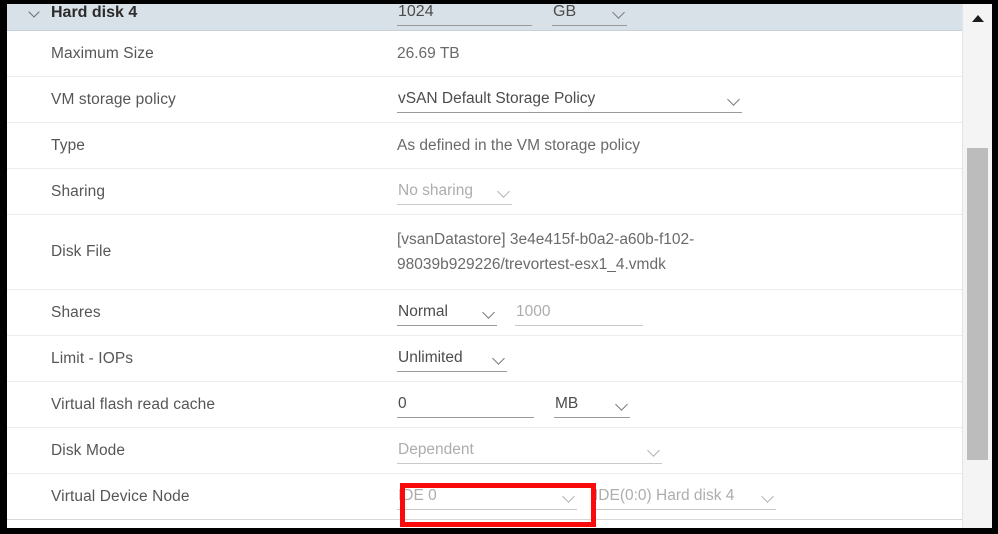  What do you see at coordinates (679, 146) in the screenshot?
I see `value-type: As defined in the VM storage policy` at bounding box center [679, 146].